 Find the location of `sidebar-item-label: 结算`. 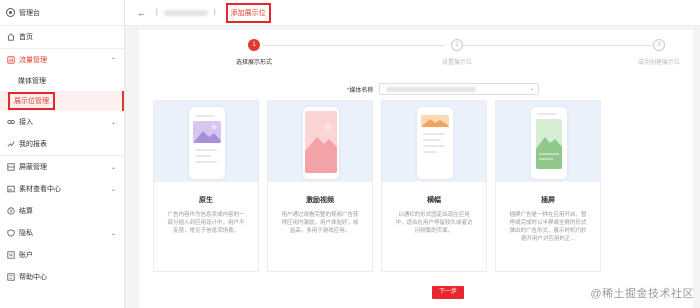

sidebar-item-label: 结算 is located at coordinates (26, 211).